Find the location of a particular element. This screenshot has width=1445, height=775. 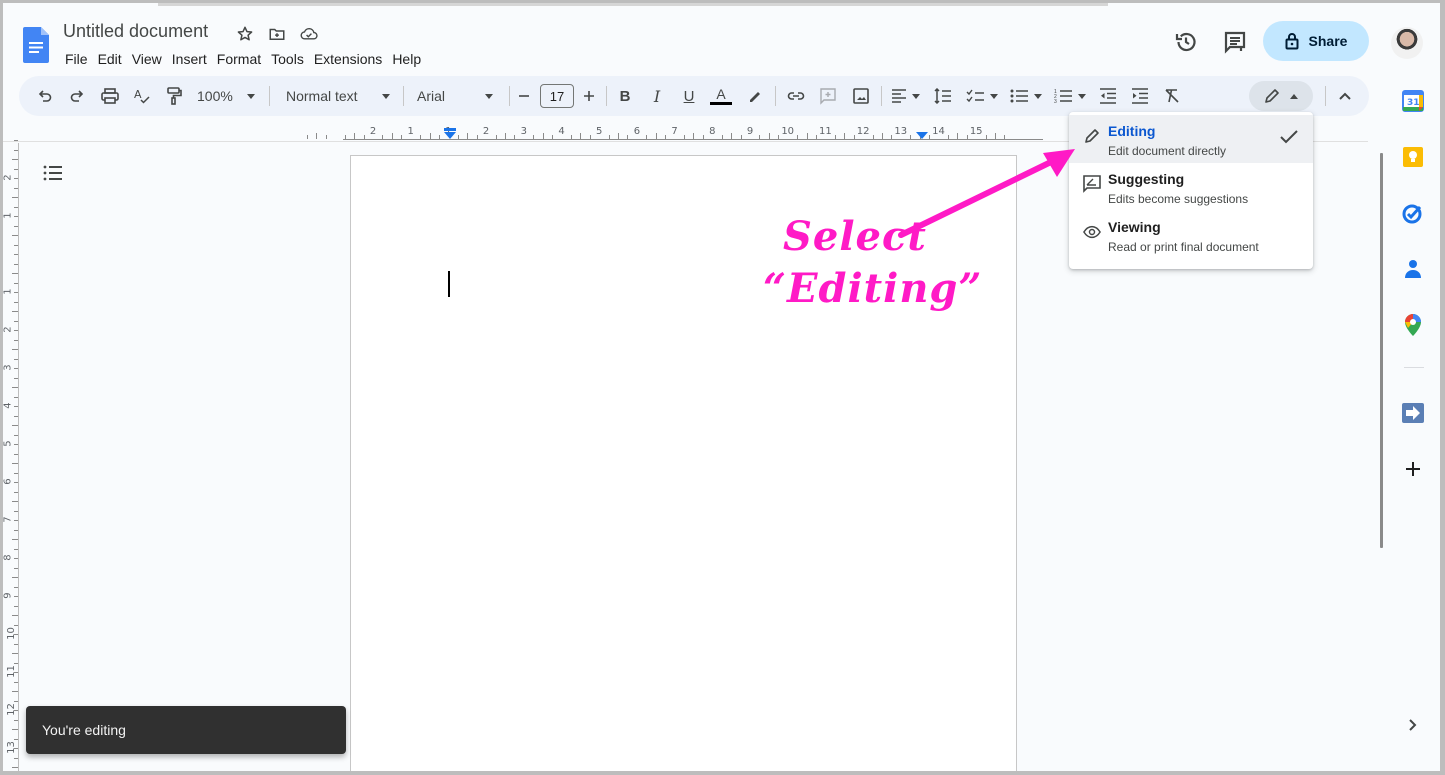

contacts-icon is located at coordinates (1413, 269).